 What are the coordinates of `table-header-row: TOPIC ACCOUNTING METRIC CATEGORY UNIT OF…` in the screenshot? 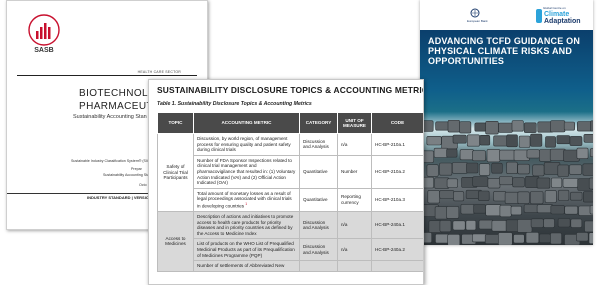 It's located at (290, 123).